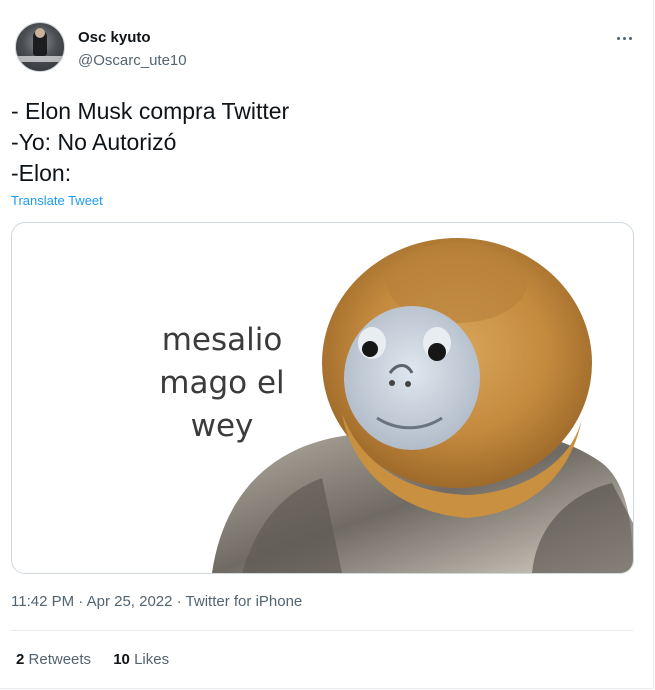 Image resolution: width=655 pixels, height=690 pixels. I want to click on likes-count: 10, so click(121, 659).